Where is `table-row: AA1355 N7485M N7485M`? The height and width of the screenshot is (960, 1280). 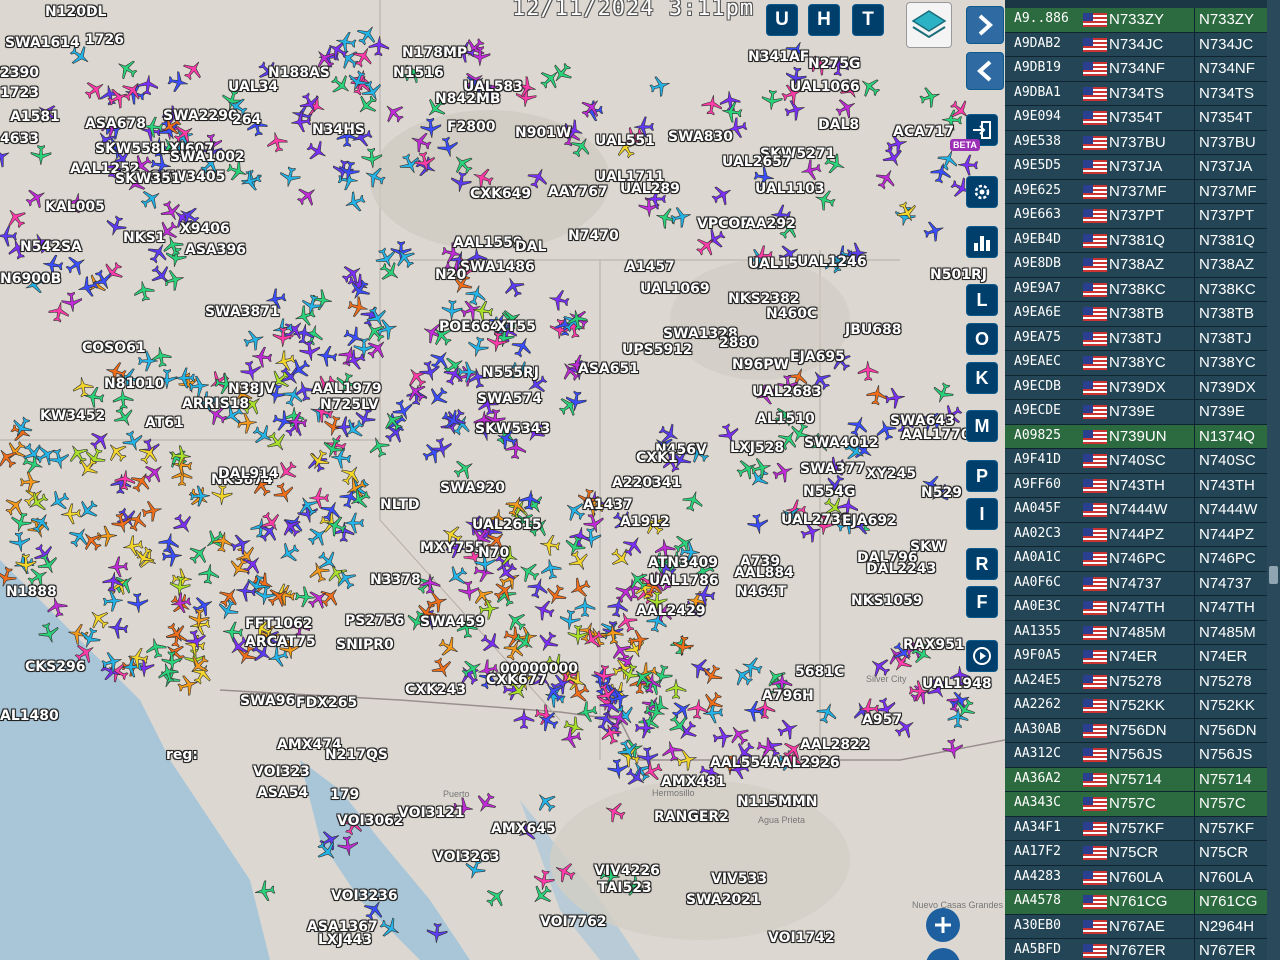 table-row: AA1355 N7485M N7485M is located at coordinates (1136, 632).